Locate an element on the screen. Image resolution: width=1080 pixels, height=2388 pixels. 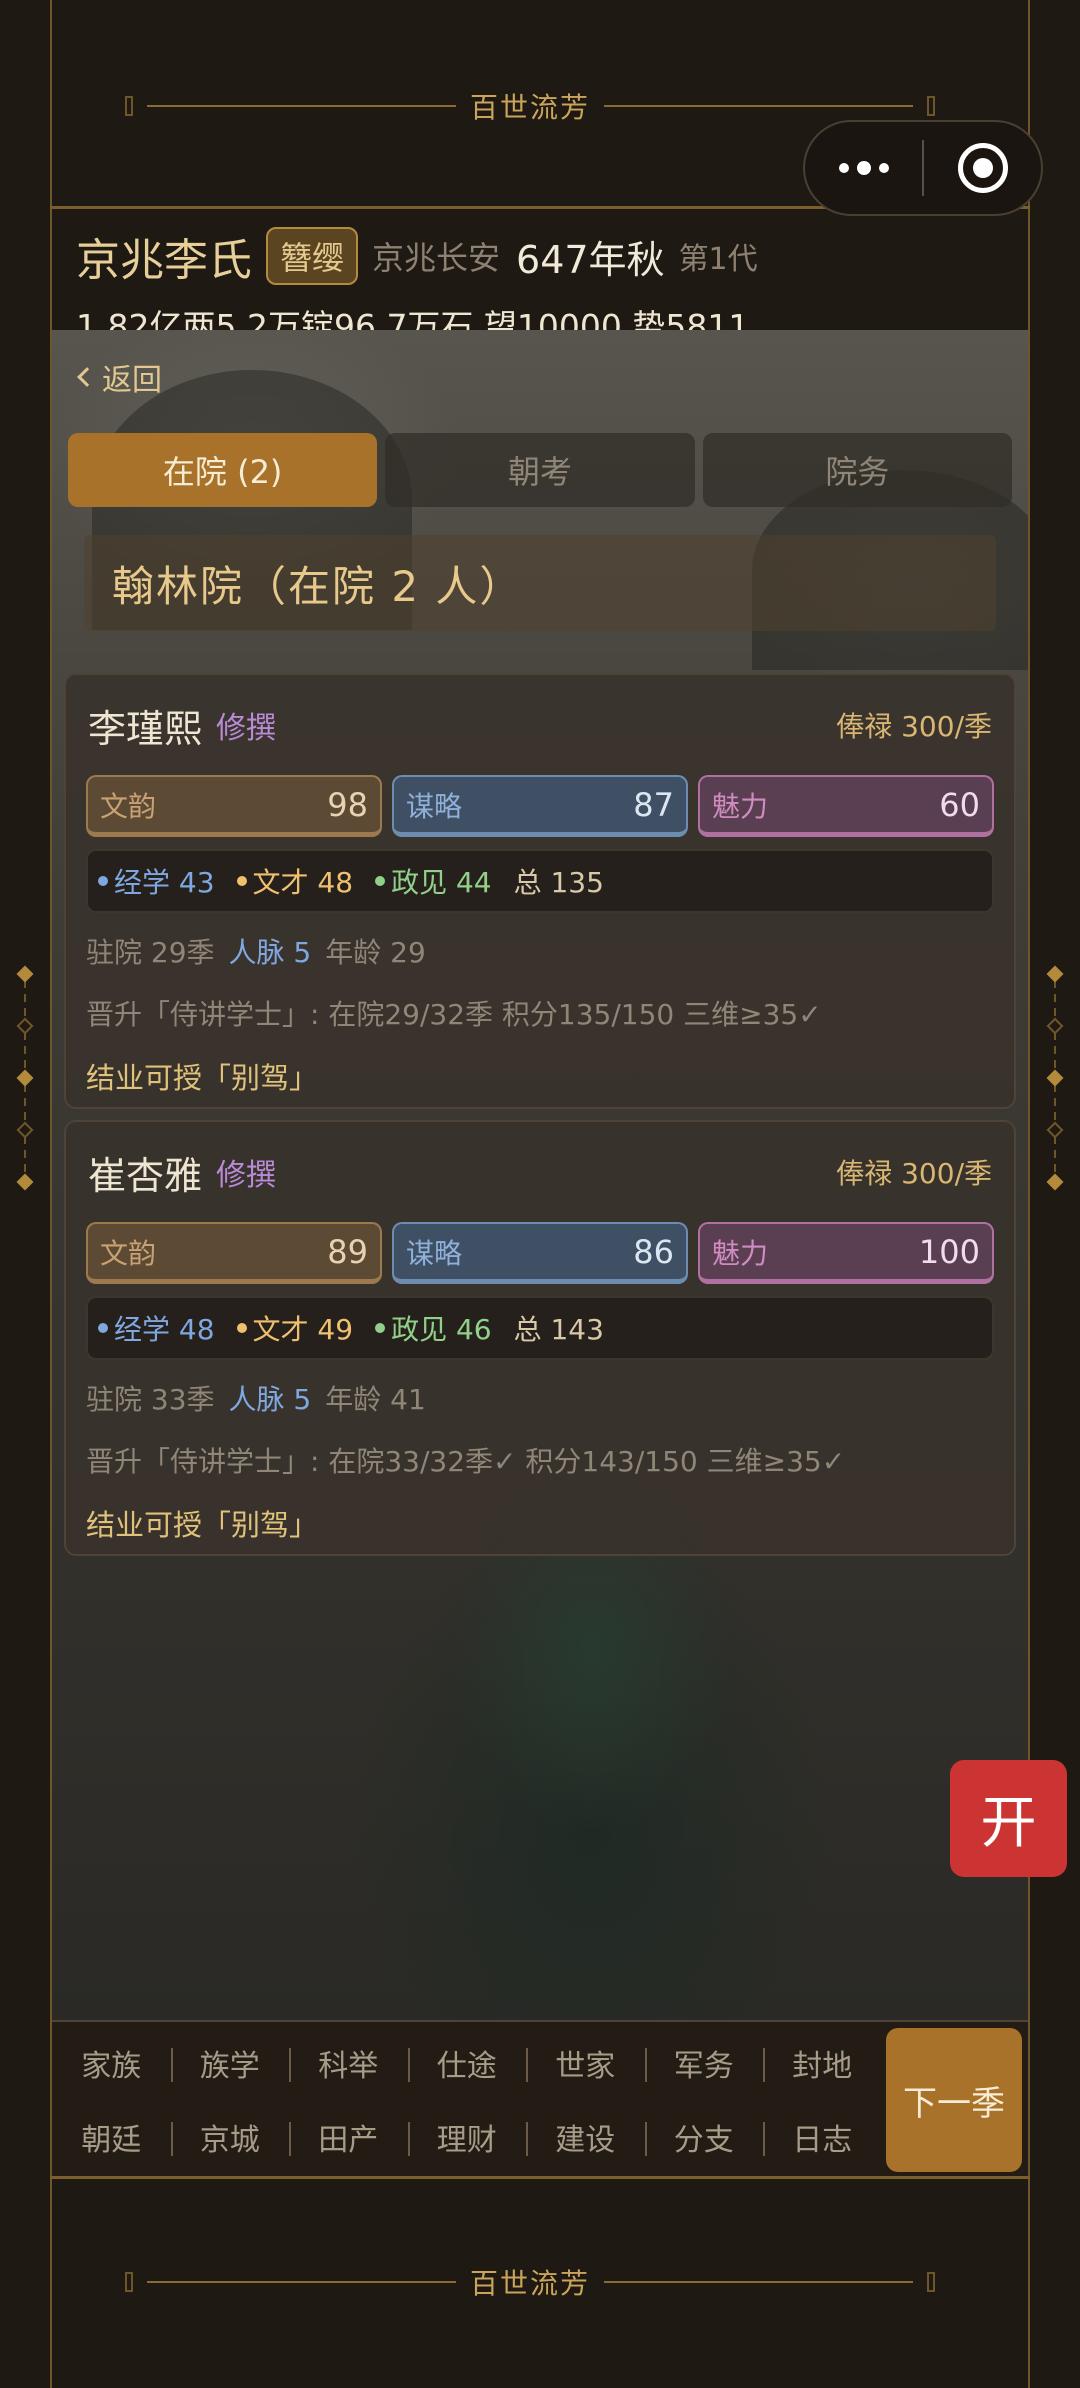
tenure: 驻院 29季 is located at coordinates (150, 952).